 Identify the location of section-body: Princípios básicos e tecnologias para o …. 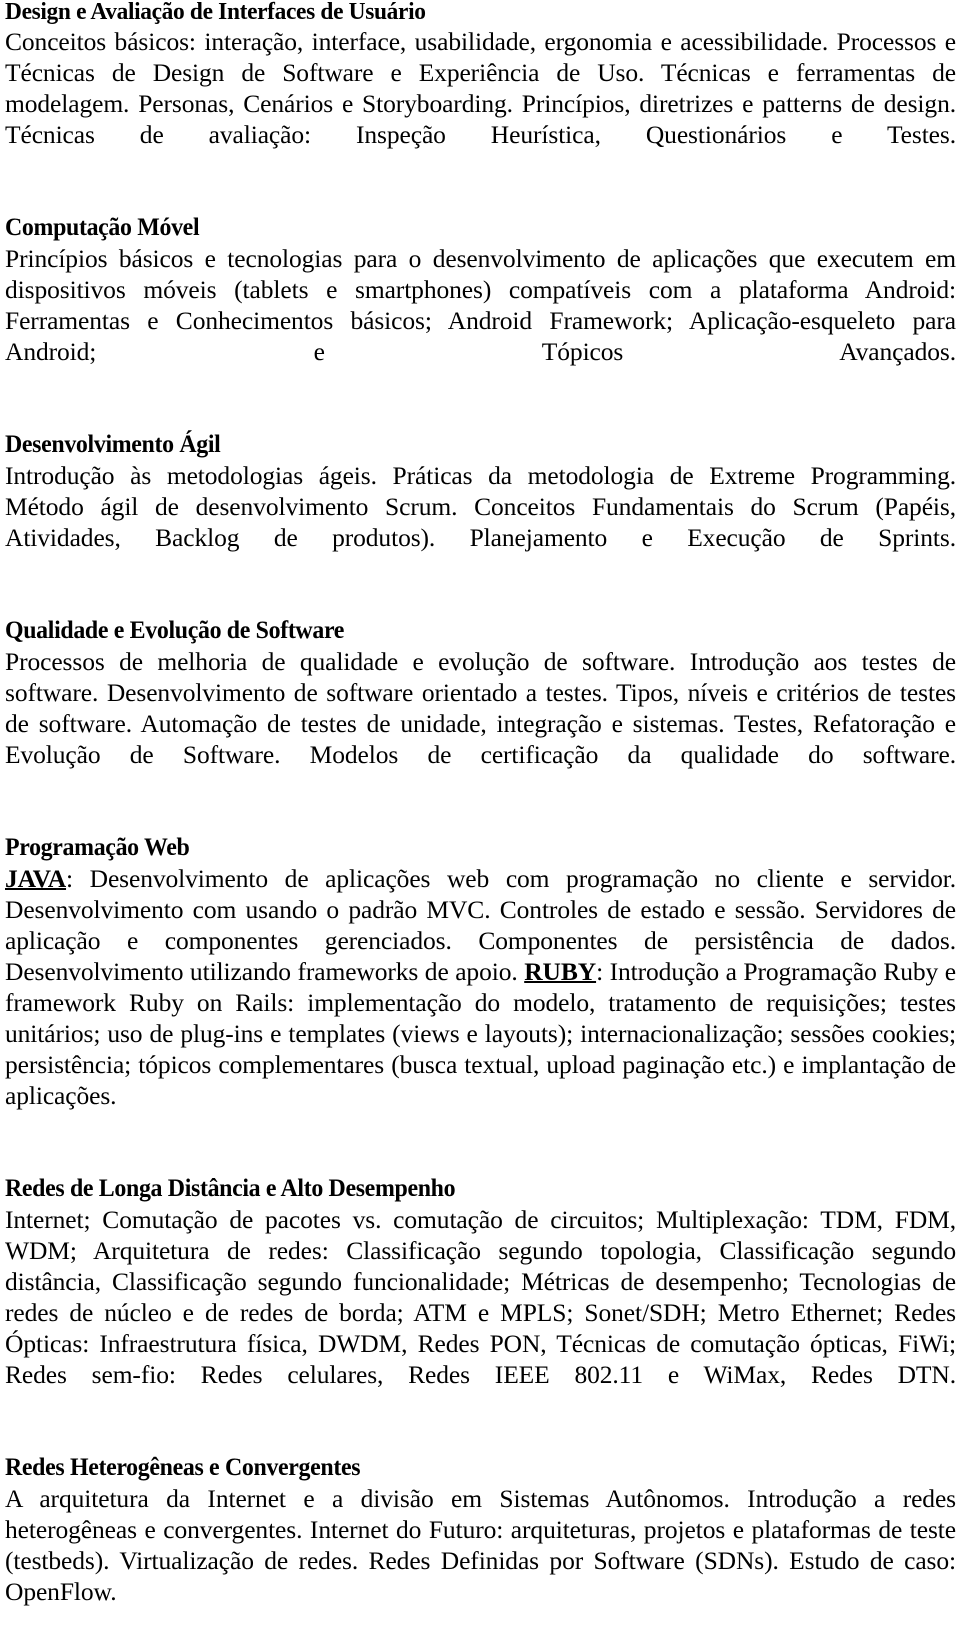
(480, 305).